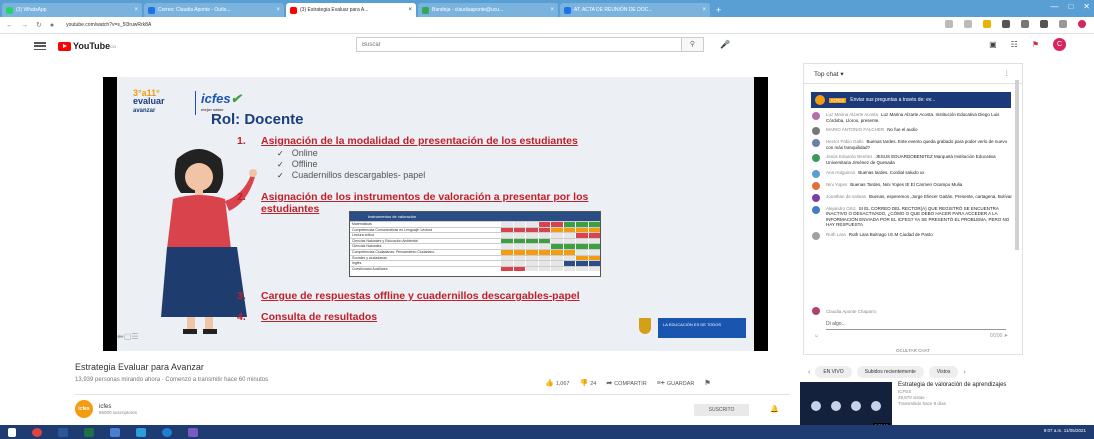 This screenshot has height=439, width=1094. Describe the element at coordinates (1082, 24) in the screenshot. I see `profile-icon` at that location.